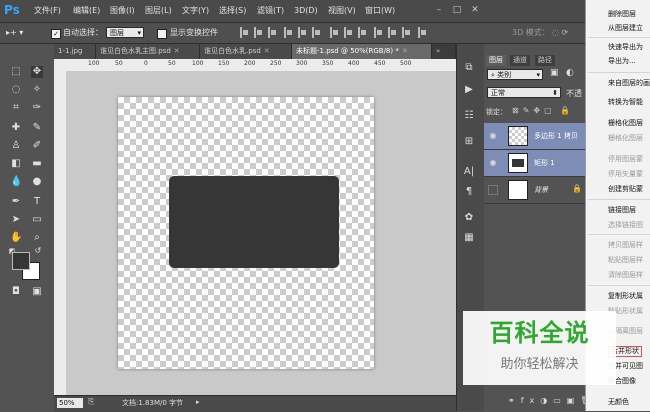 Image resolution: width=650 pixels, height=412 pixels. I want to click on eyedropper-icon: ✑, so click(37, 108).